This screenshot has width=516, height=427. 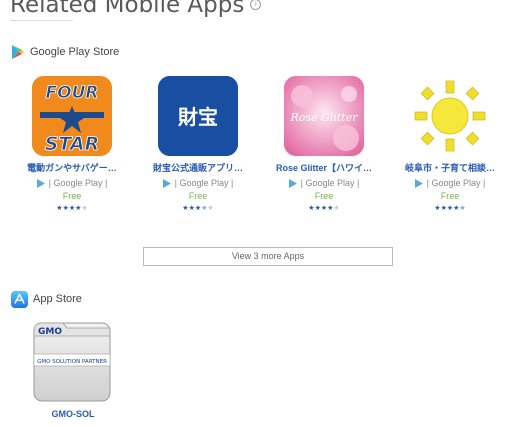 I want to click on zaiho-icon-text: 財宝, so click(x=198, y=117).